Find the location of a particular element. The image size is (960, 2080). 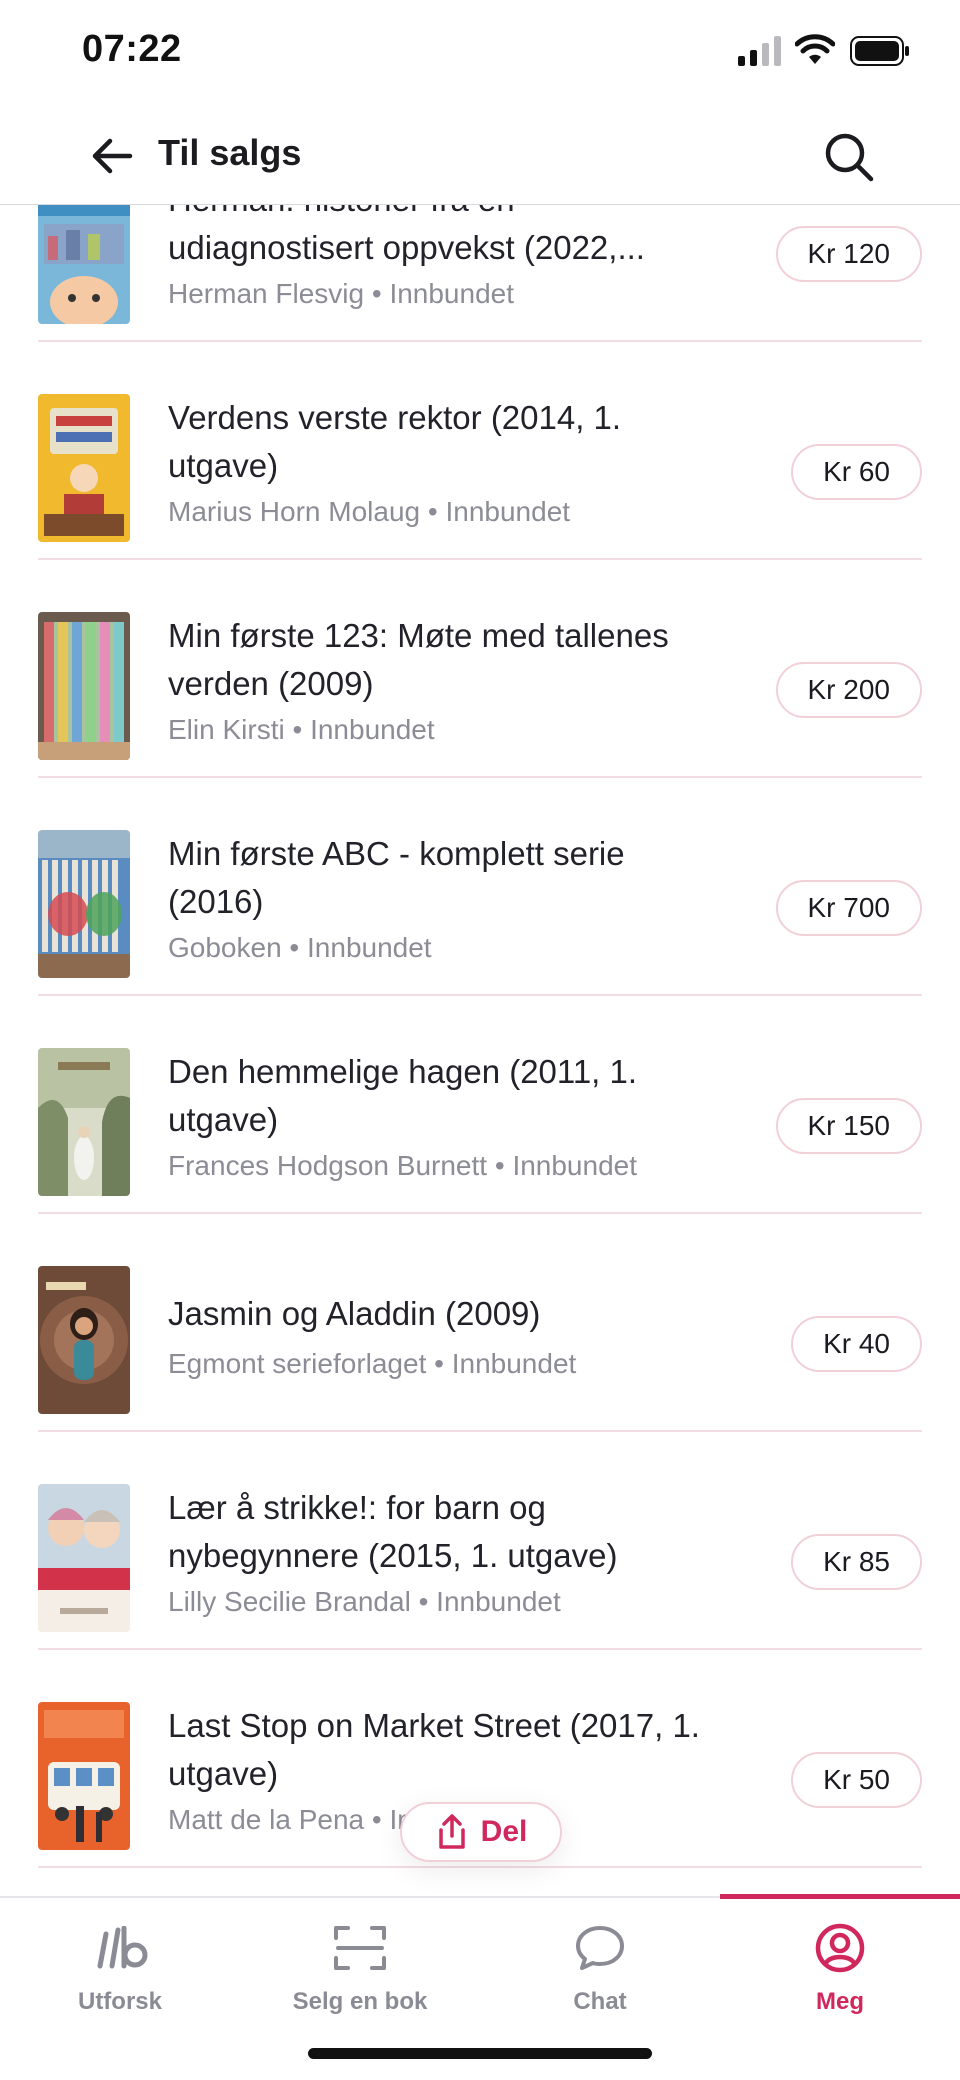

back-button is located at coordinates (112, 156).